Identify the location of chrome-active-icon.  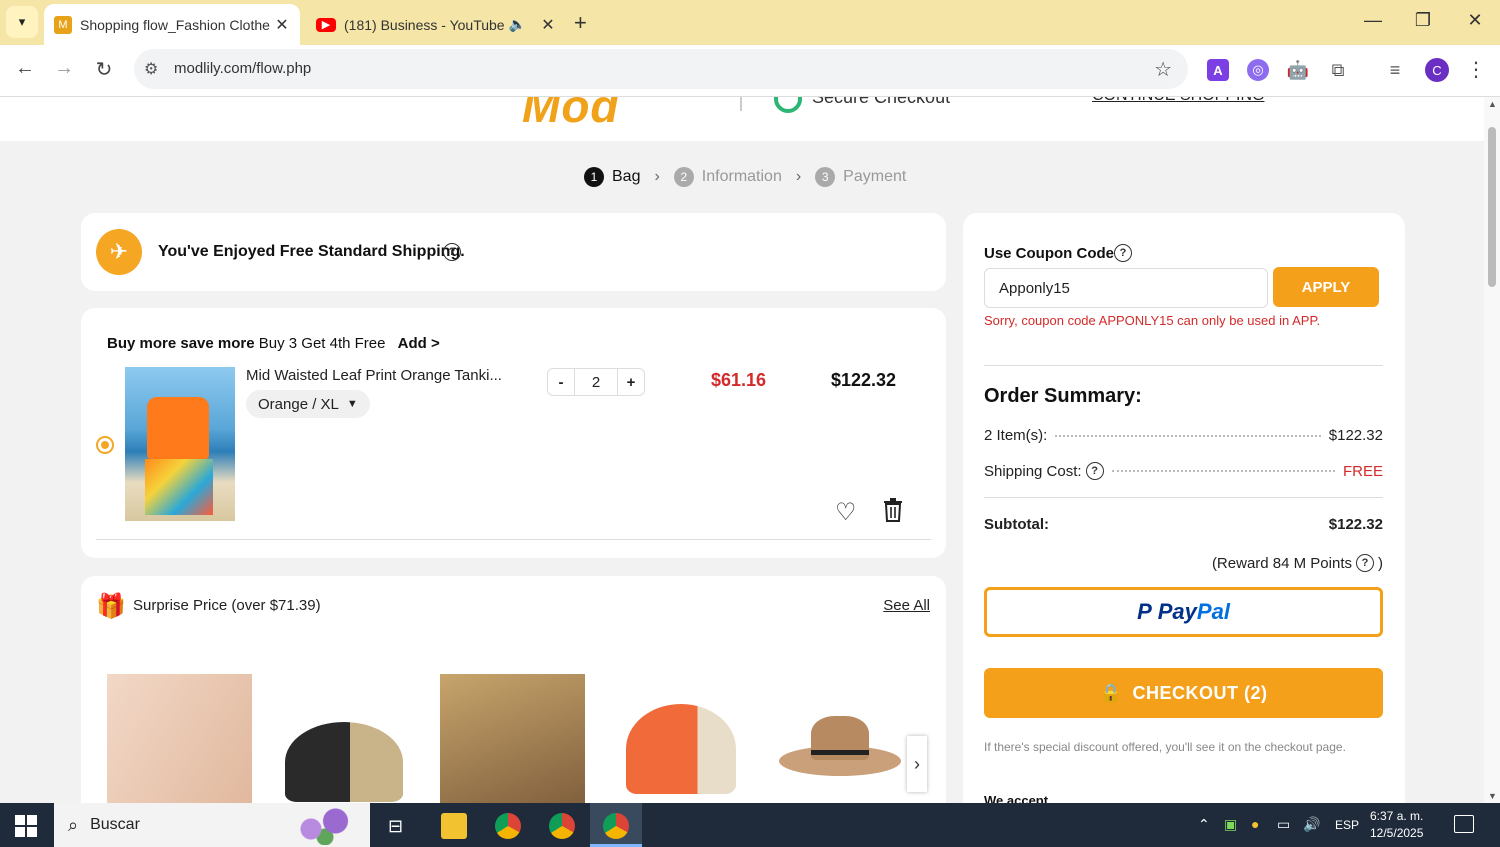
(616, 826).